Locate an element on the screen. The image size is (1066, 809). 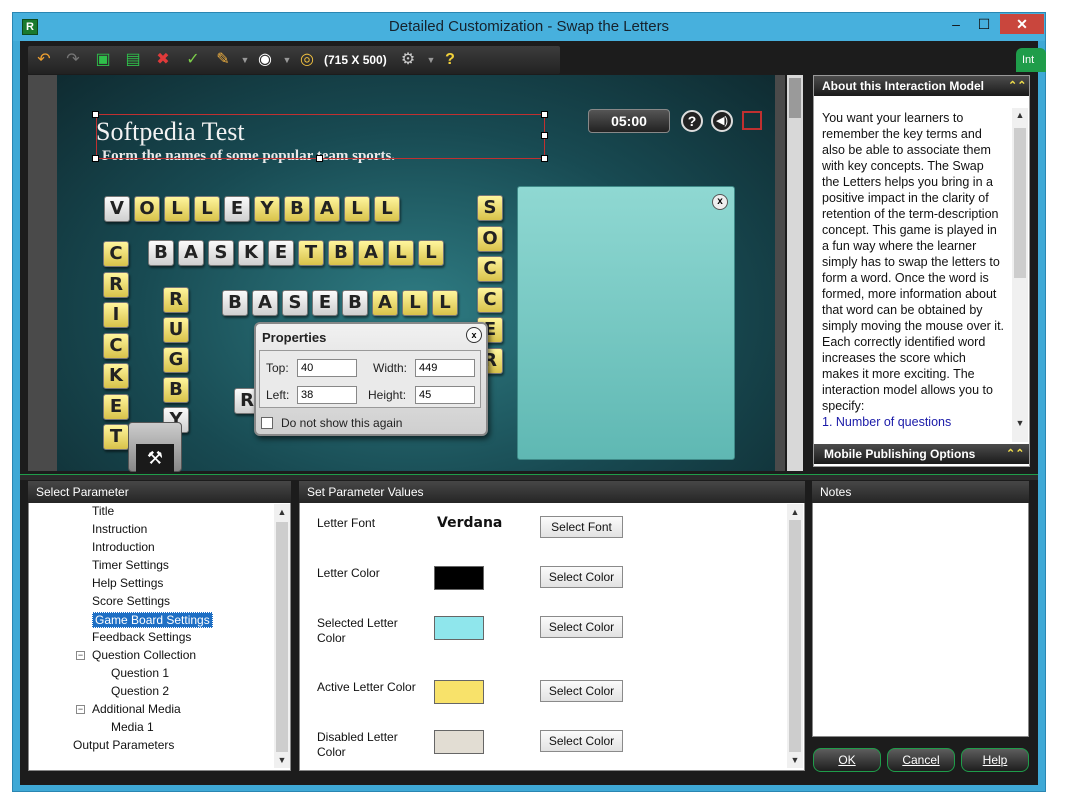
letter-tile: G is located at coordinates (176, 360).